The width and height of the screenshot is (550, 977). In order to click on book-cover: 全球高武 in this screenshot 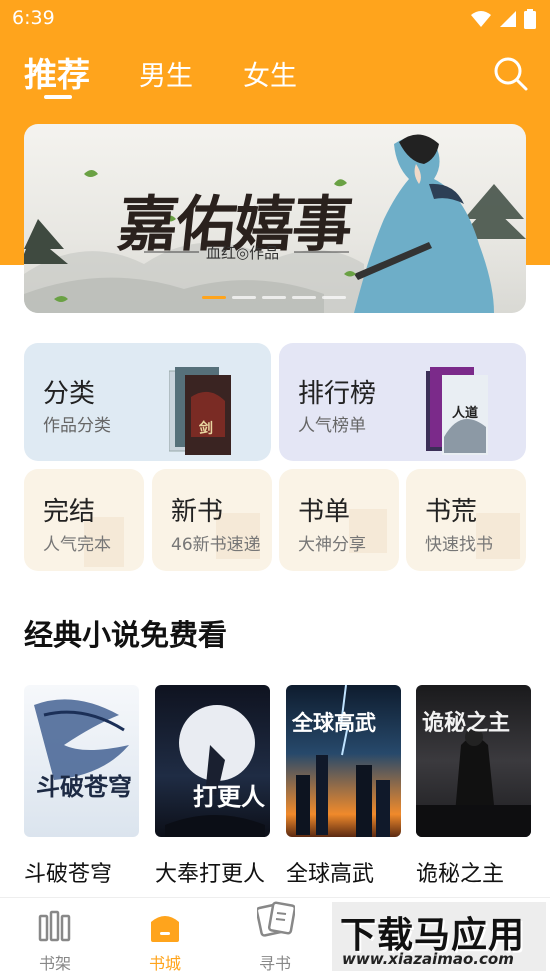, I will do `click(343, 761)`.